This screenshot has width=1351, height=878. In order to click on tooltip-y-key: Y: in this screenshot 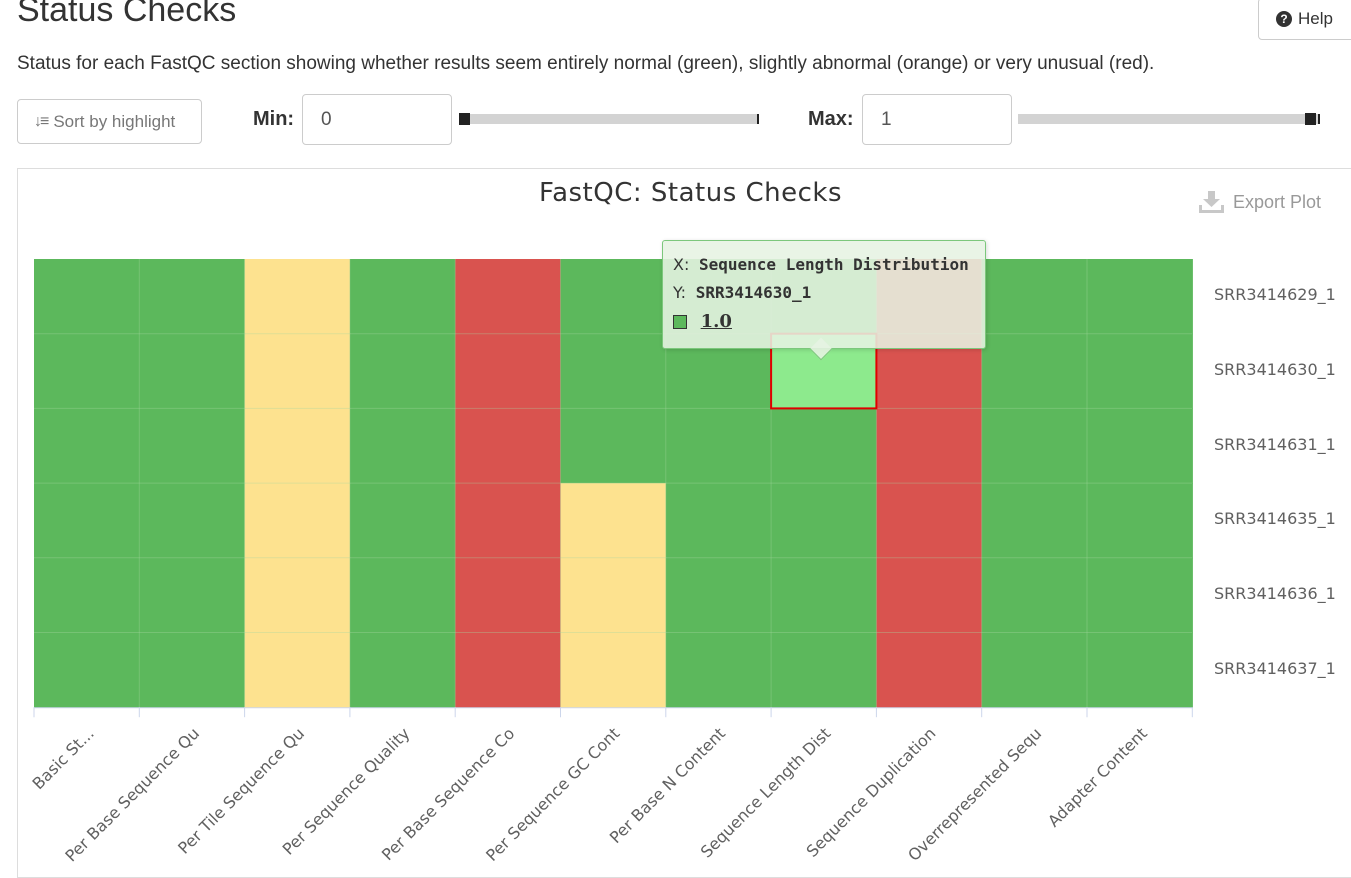, I will do `click(680, 292)`.